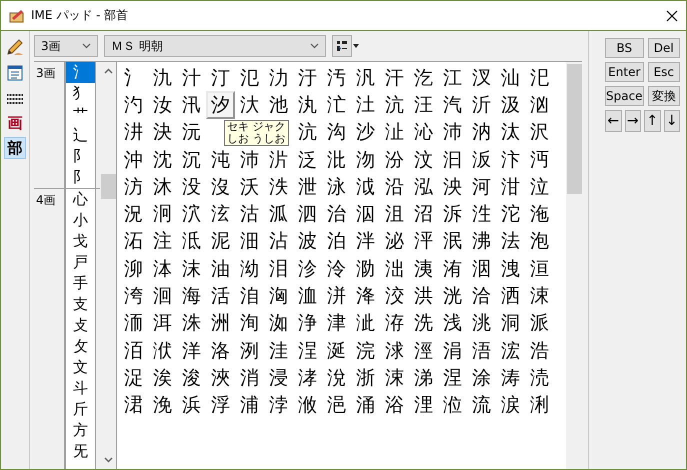 Image resolution: width=687 pixels, height=470 pixels. What do you see at coordinates (133, 78) in the screenshot?
I see `character-cell: 氵` at bounding box center [133, 78].